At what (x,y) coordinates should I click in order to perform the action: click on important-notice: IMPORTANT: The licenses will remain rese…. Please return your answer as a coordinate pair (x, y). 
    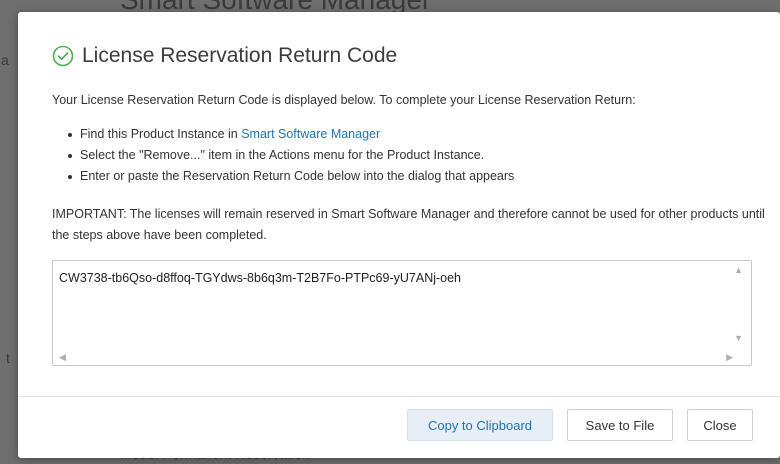
    Looking at the image, I should click on (408, 224).